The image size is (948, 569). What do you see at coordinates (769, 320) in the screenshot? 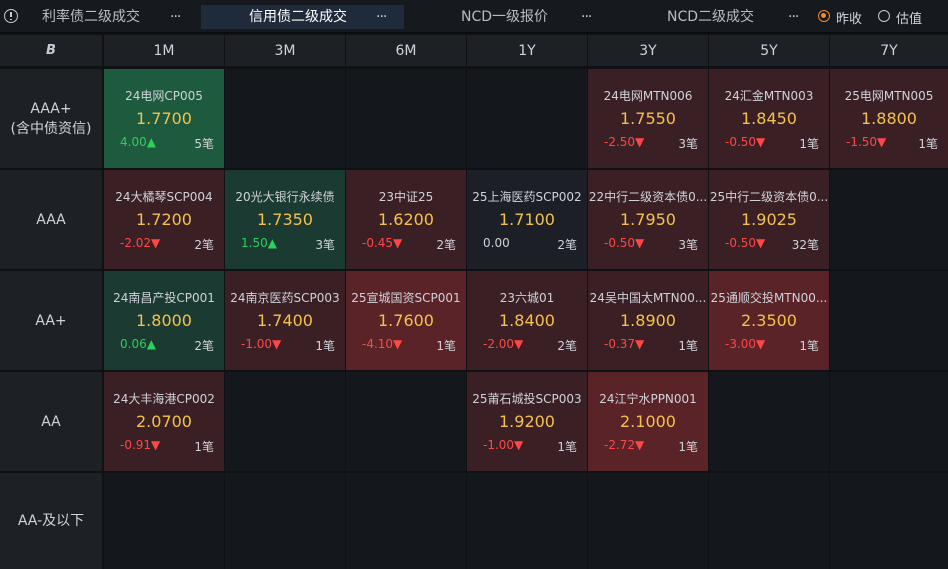
I see `bond-card: 25通顺交投MTN00... 2.3500 -3.00▼ 1笔` at bounding box center [769, 320].